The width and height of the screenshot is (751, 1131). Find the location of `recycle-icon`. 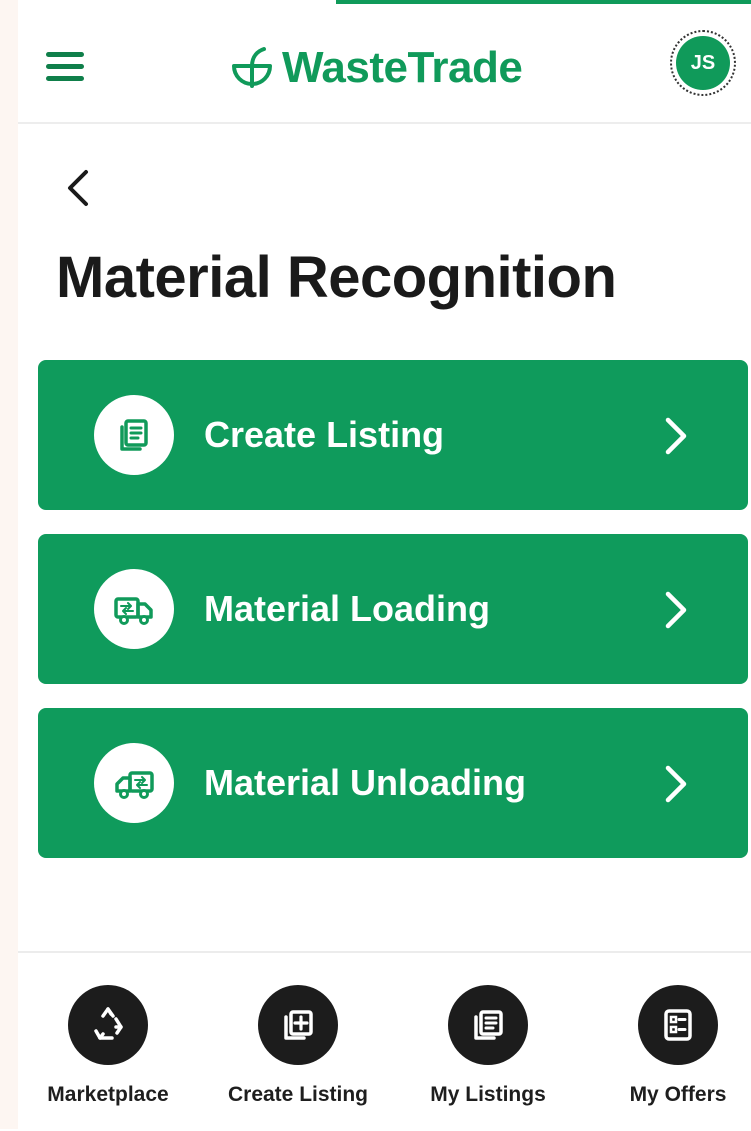

recycle-icon is located at coordinates (108, 1025).